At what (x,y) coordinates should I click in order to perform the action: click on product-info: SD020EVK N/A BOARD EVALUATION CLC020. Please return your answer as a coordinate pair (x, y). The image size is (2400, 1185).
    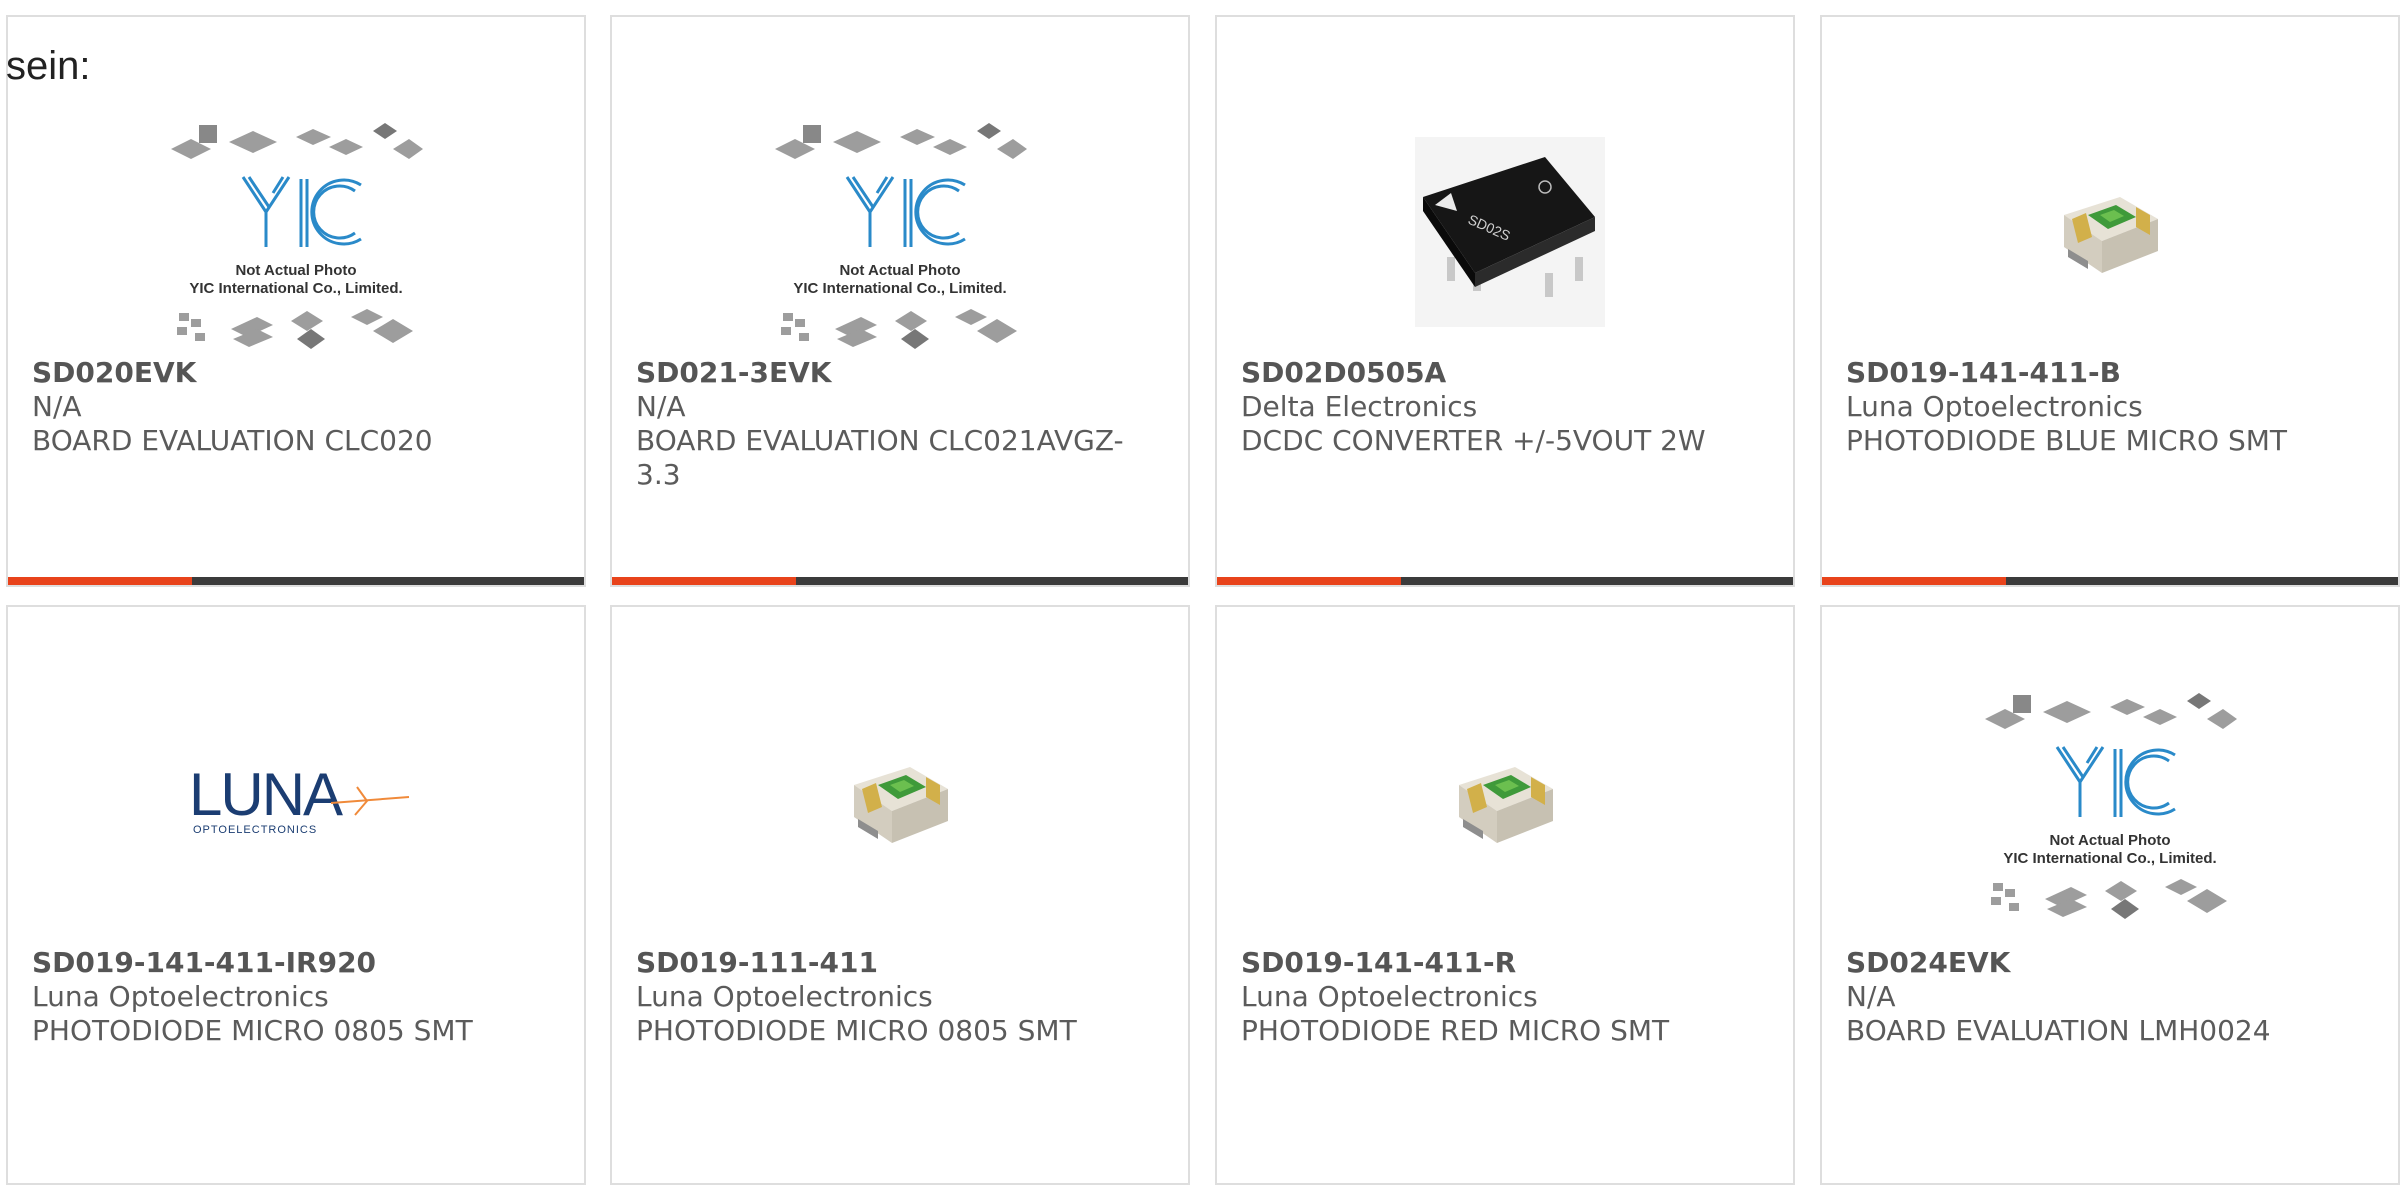
    Looking at the image, I should click on (298, 407).